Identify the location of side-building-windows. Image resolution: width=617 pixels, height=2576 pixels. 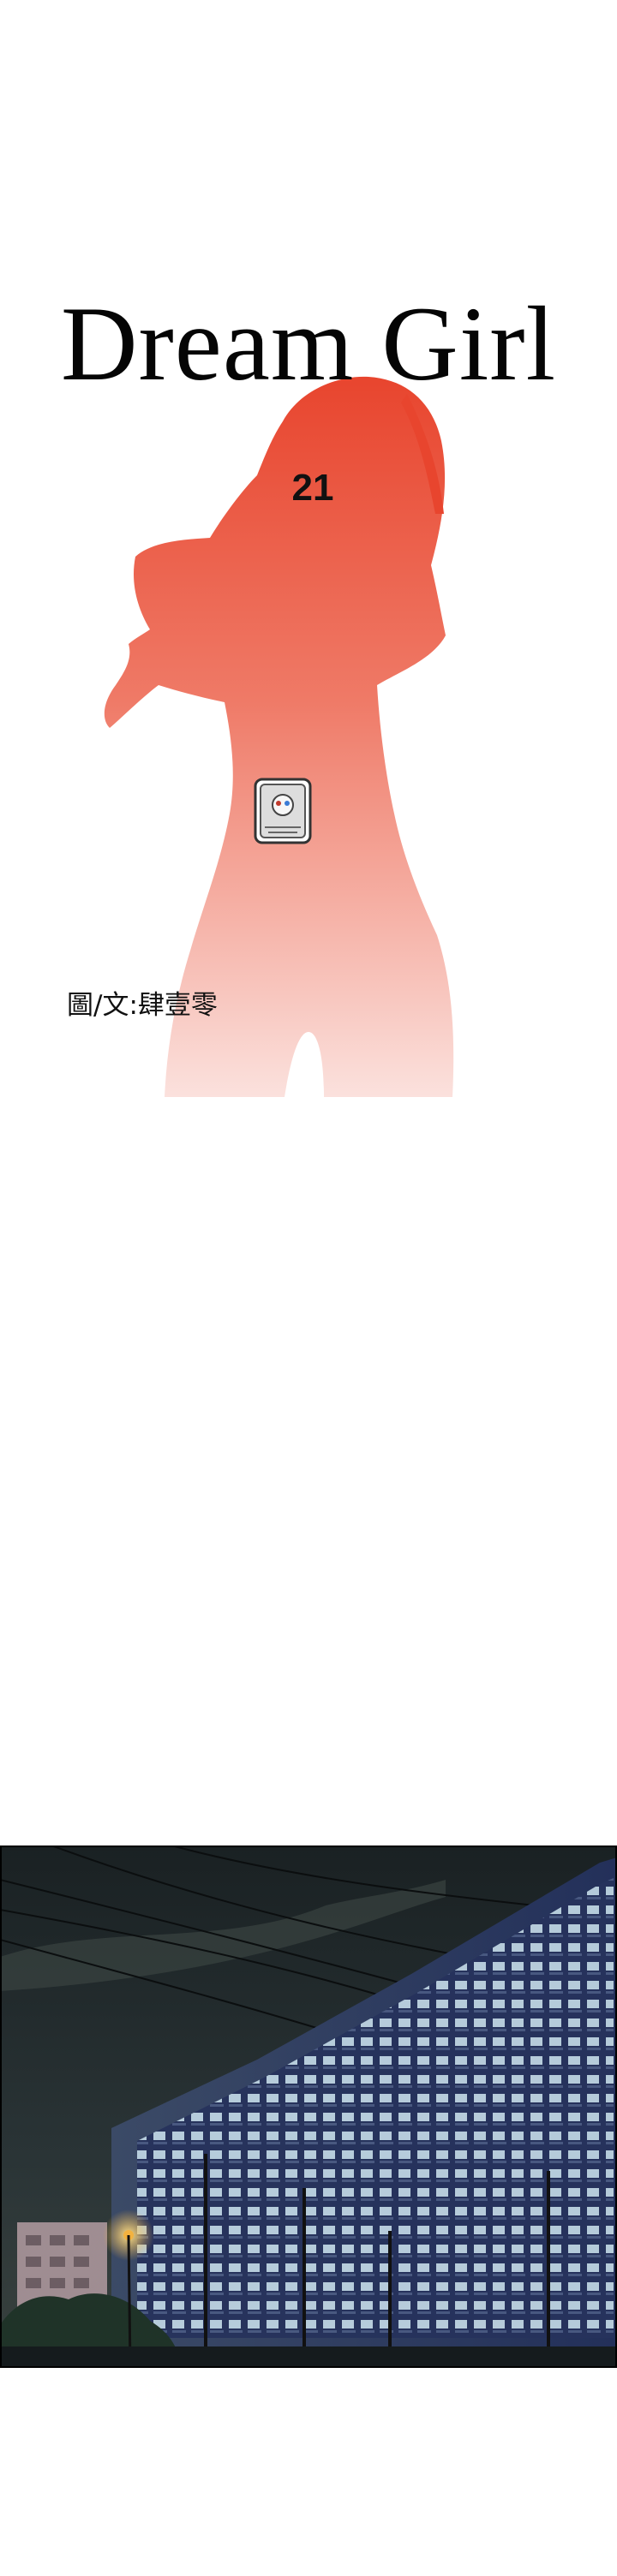
(57, 2261).